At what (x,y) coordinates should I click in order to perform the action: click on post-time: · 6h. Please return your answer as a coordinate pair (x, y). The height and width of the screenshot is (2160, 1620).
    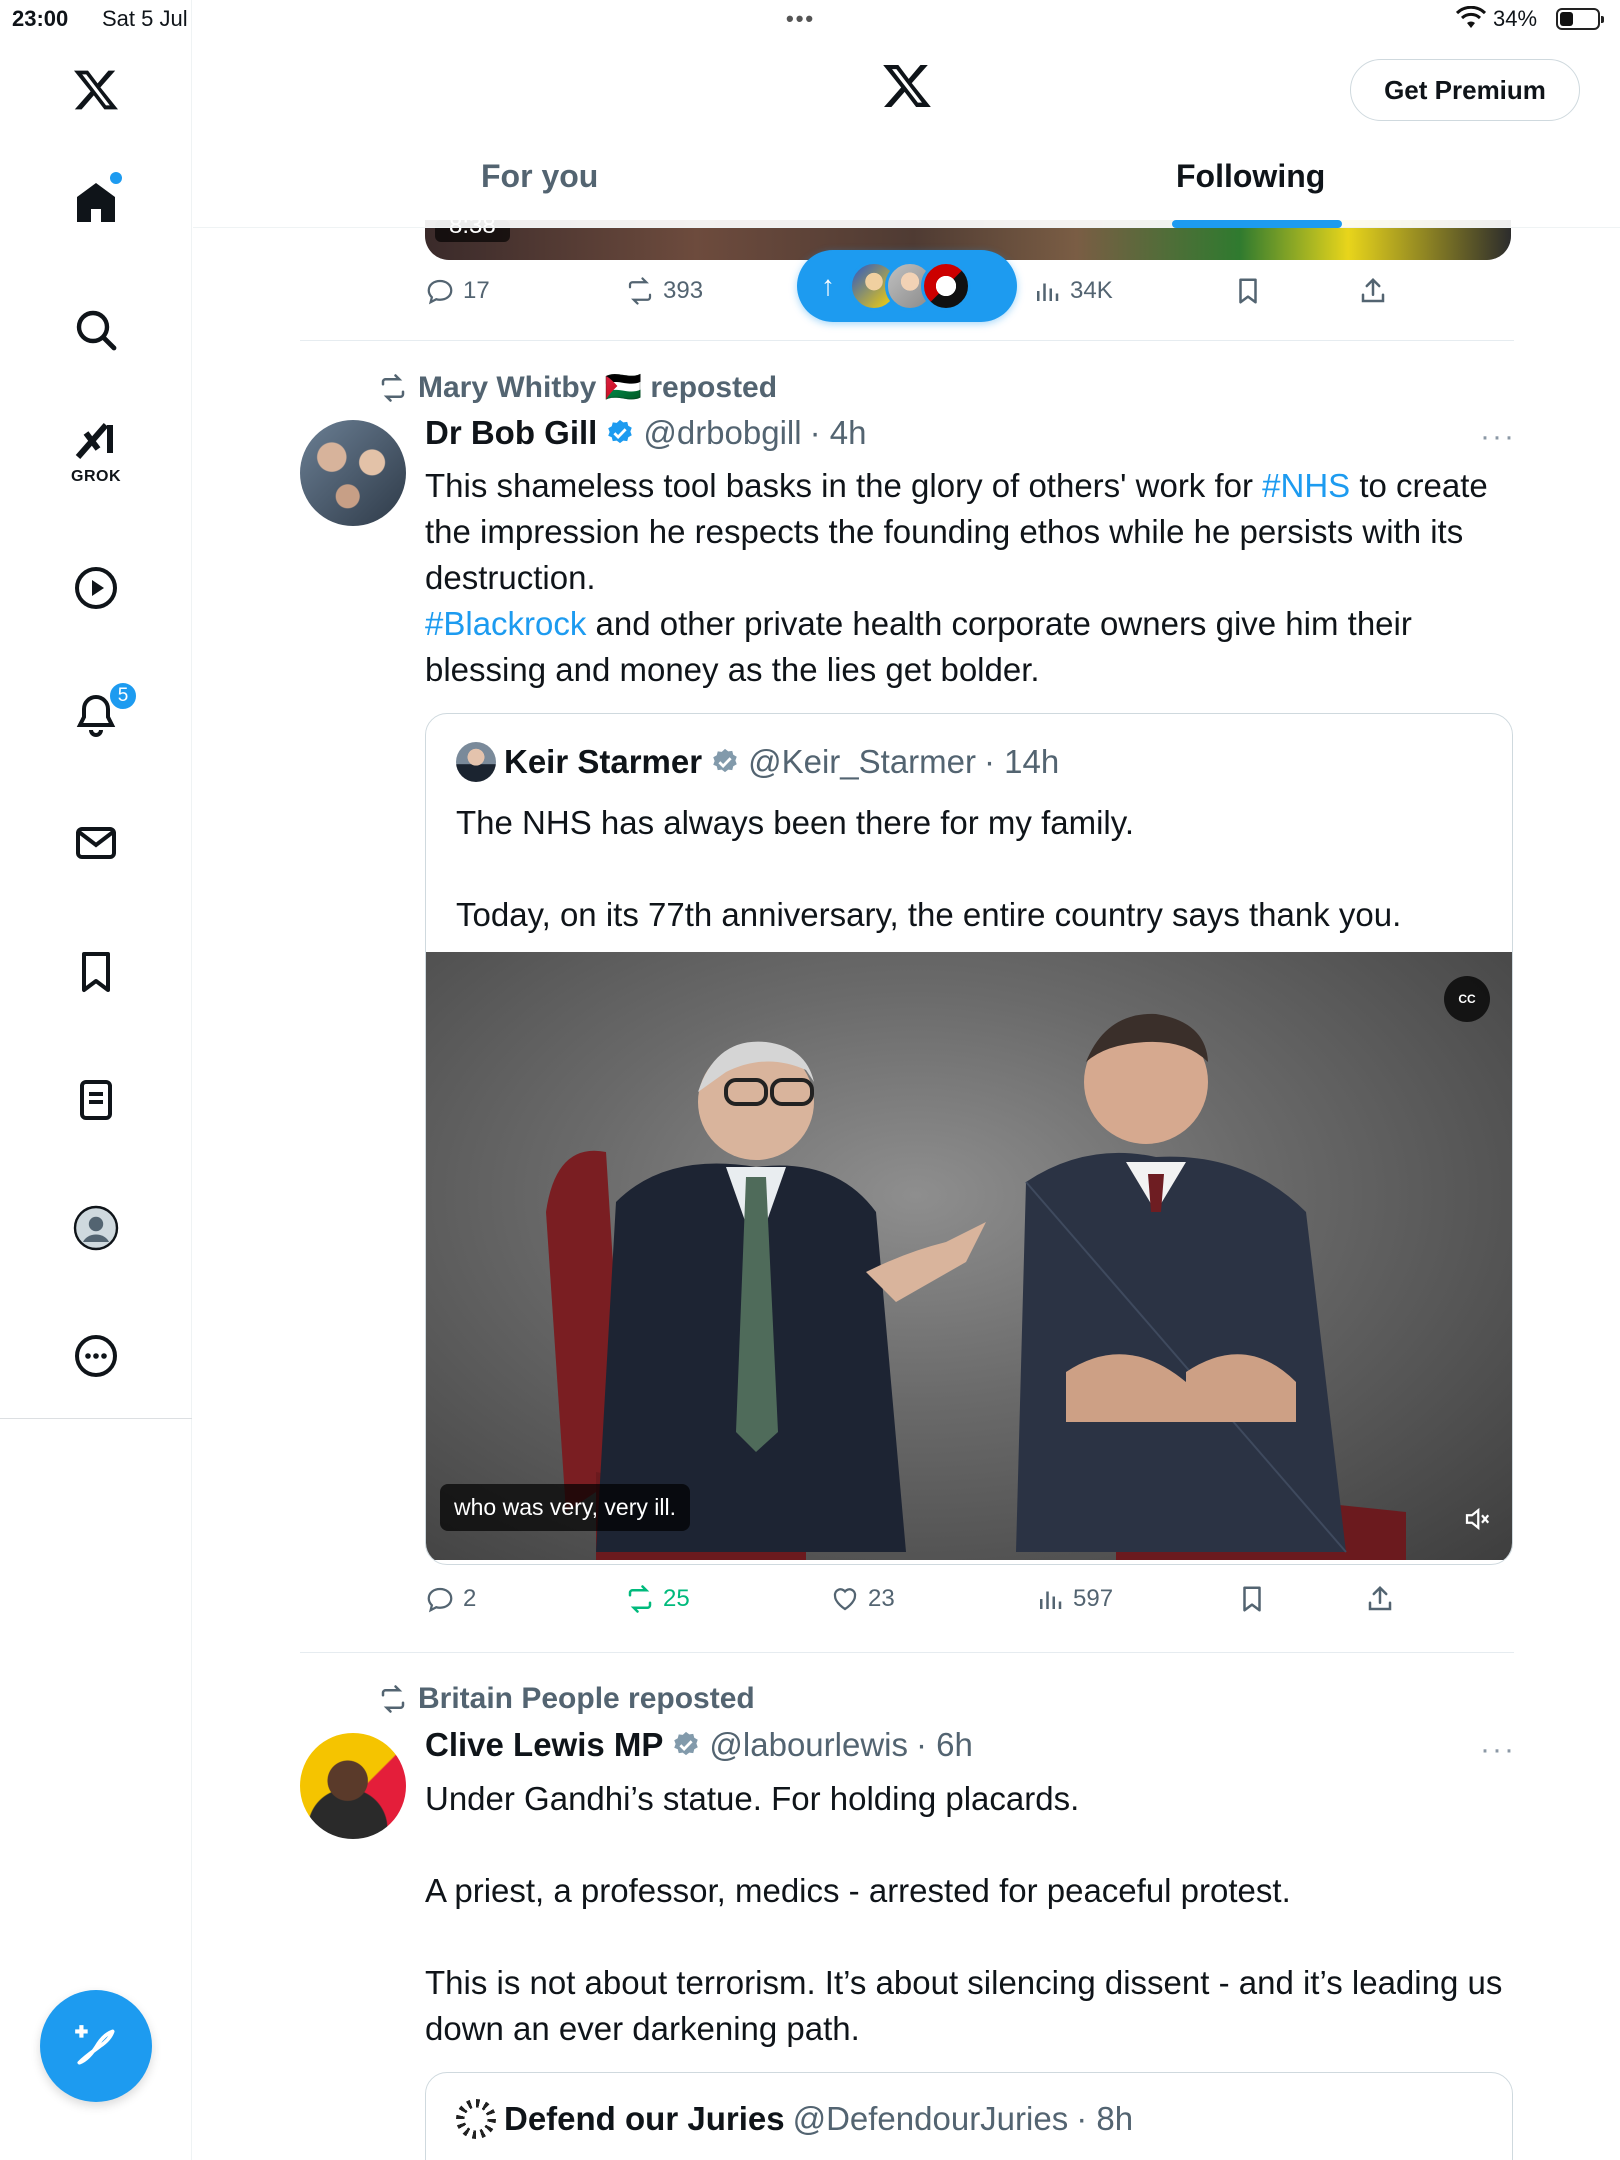
    Looking at the image, I should click on (944, 1744).